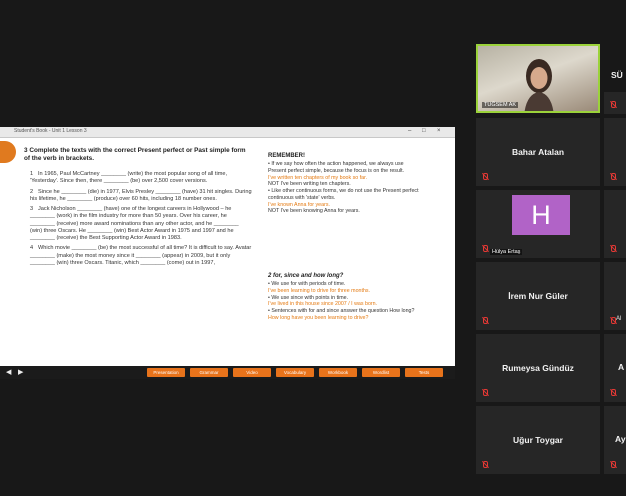 The width and height of the screenshot is (626, 496). What do you see at coordinates (299, 204) in the screenshot?
I see `remember-example: I've known Anna for years.` at bounding box center [299, 204].